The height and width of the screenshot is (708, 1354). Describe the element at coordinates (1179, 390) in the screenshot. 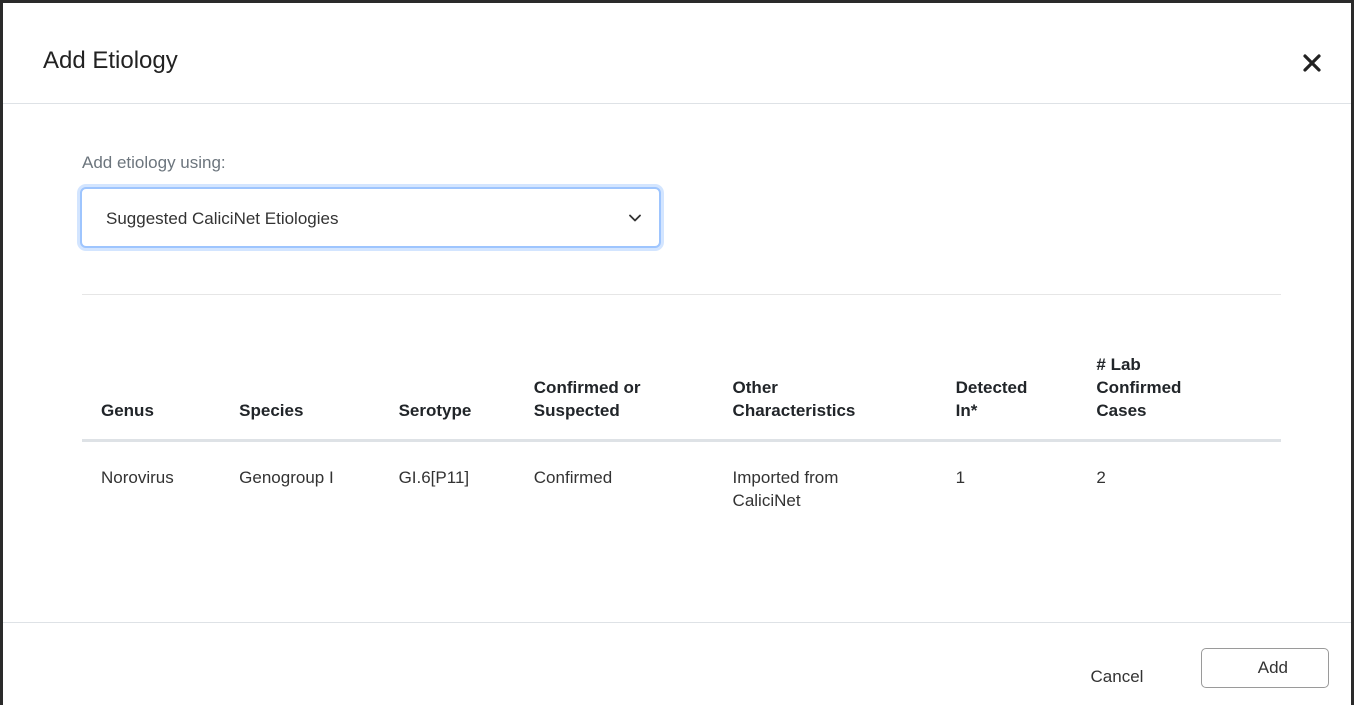

I see `column-header-lab-cases: # Lab Confirmed Cases` at that location.